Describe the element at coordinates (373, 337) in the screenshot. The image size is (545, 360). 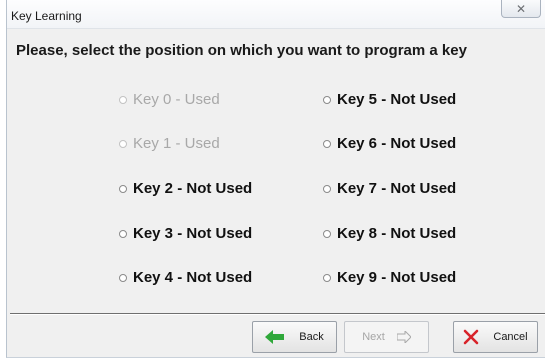
I see `next-button-label: Next` at that location.